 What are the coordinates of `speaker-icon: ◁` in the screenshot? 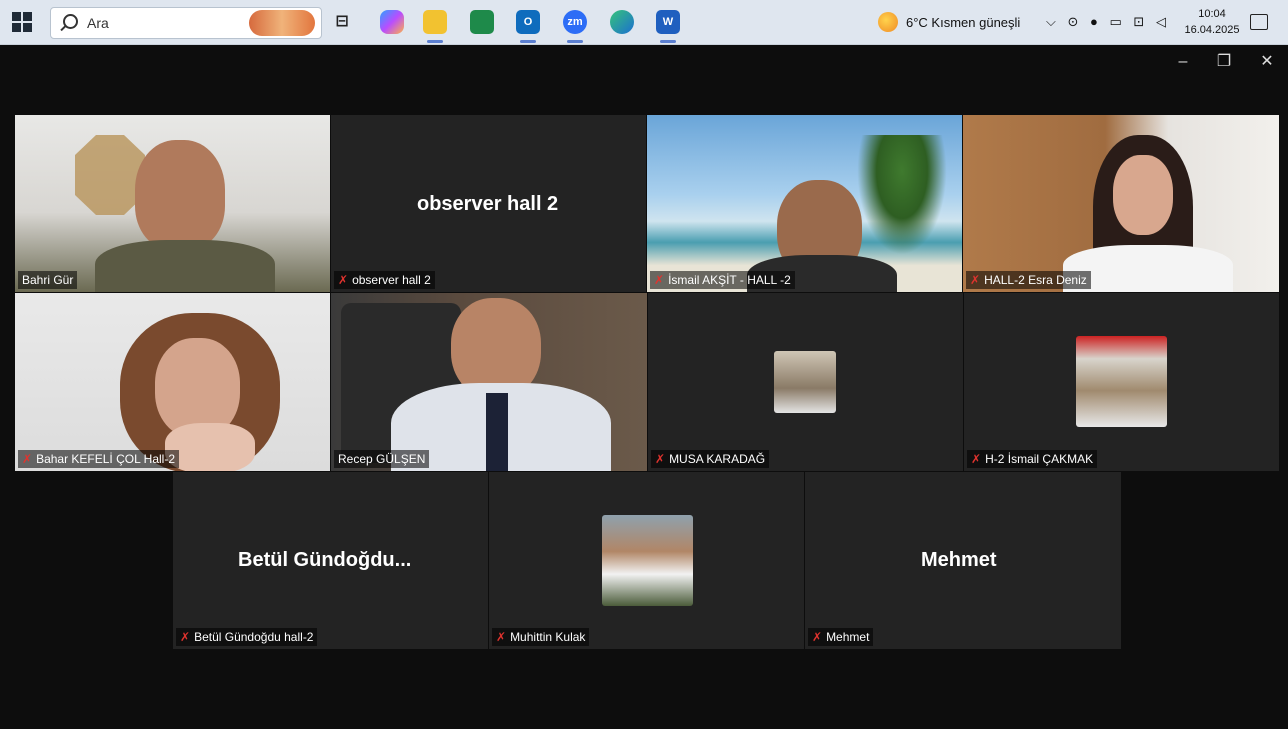 It's located at (1162, 21).